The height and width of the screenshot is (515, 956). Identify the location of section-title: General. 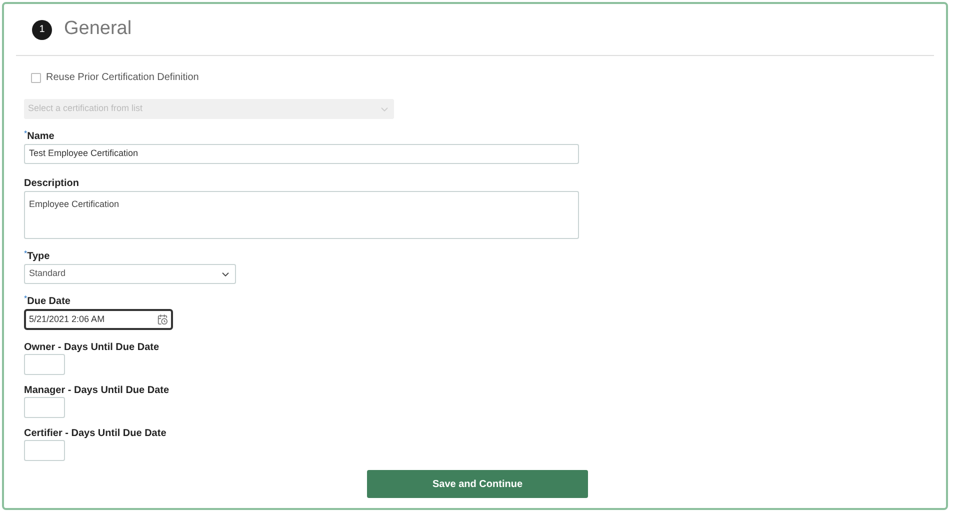
(98, 29).